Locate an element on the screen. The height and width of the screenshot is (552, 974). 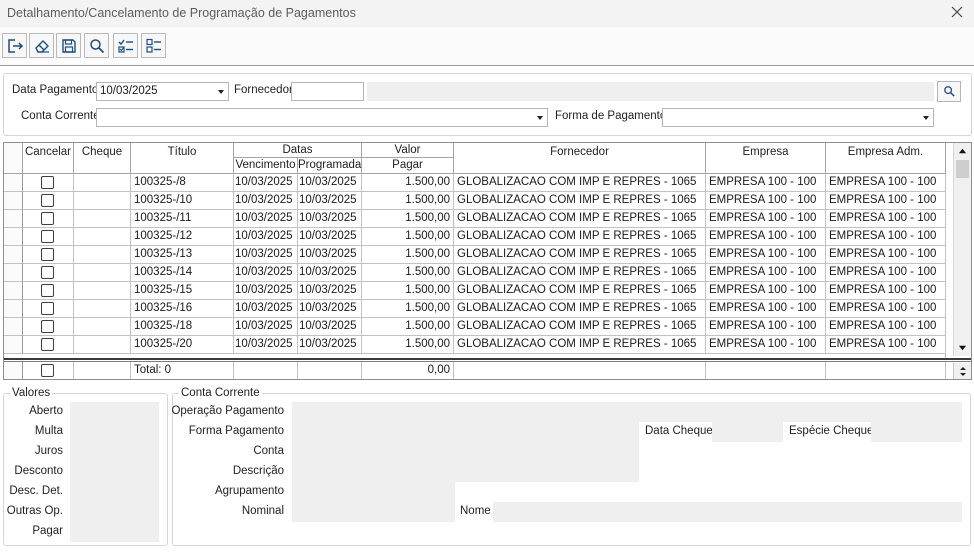
titulo-cell: 100325-/8 is located at coordinates (182, 183).